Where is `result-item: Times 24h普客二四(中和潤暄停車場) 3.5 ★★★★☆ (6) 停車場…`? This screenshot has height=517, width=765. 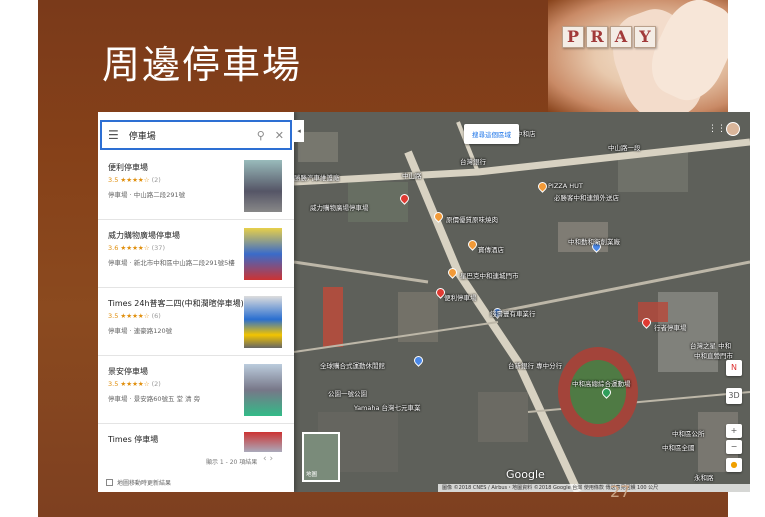
result-item: Times 24h普客二四(中和潤暄停車場) 3.5 ★★★★☆ (6) 停車場… is located at coordinates (196, 322).